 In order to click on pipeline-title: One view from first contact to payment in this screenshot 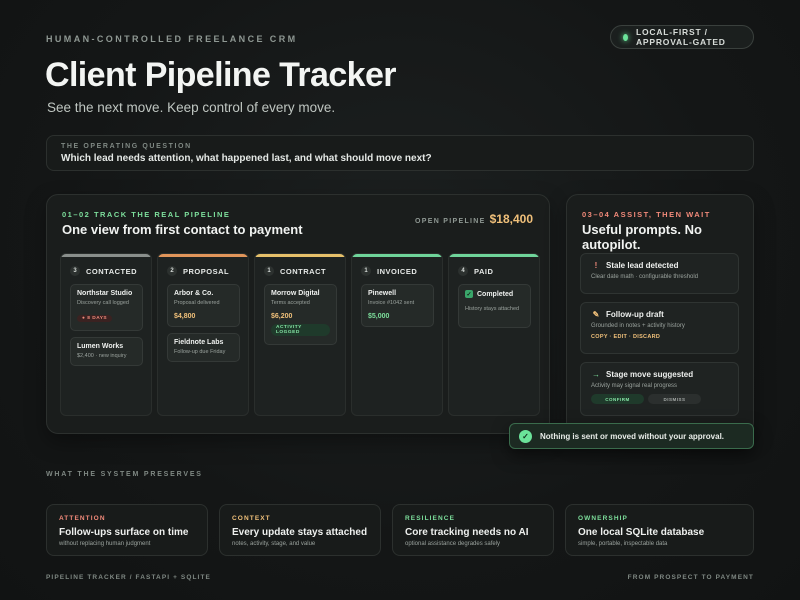, I will do `click(182, 229)`.